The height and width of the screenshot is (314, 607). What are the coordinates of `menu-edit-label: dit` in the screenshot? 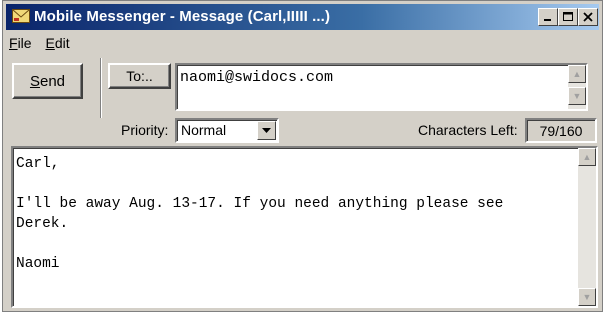 It's located at (62, 43).